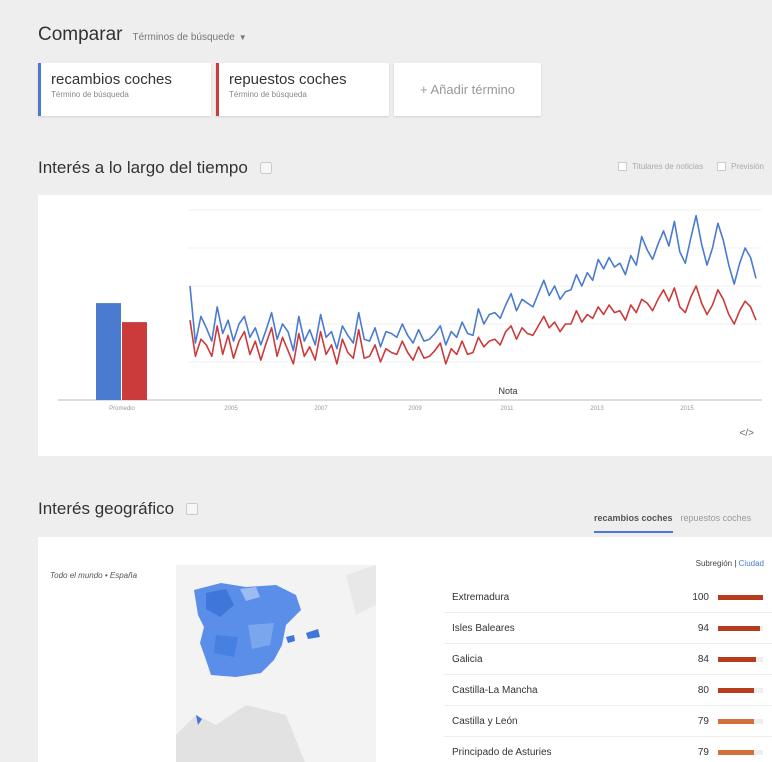 This screenshot has width=772, height=762. I want to click on tab-recambios-coches: recambios coches, so click(633, 523).